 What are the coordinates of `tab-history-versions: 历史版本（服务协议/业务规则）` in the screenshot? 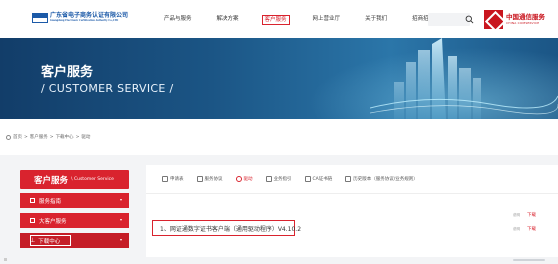 It's located at (381, 179).